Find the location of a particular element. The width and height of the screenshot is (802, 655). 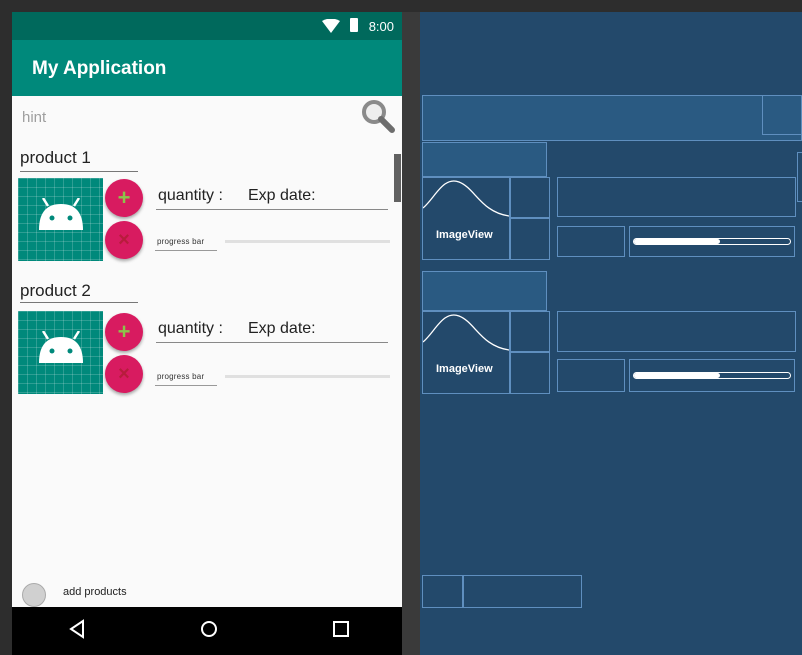

recents-icon is located at coordinates (341, 629).